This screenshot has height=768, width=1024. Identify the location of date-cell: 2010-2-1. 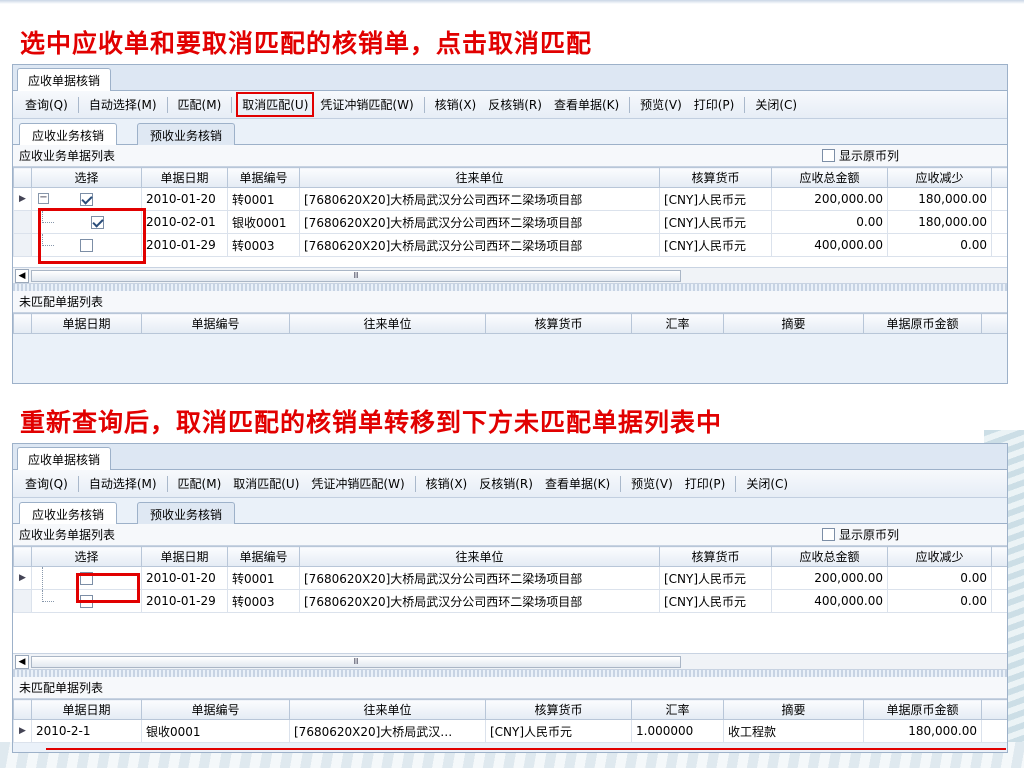
(86, 731).